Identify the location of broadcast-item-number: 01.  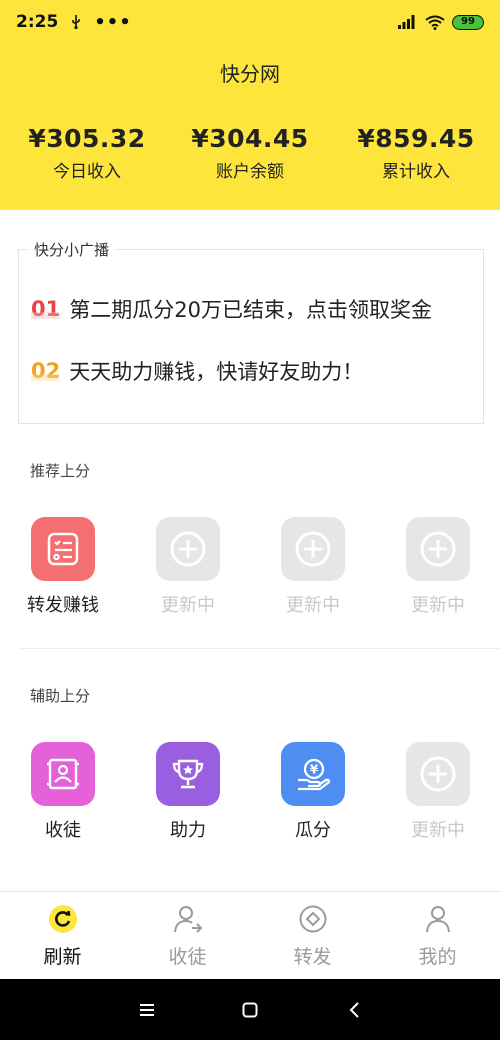
(46, 309).